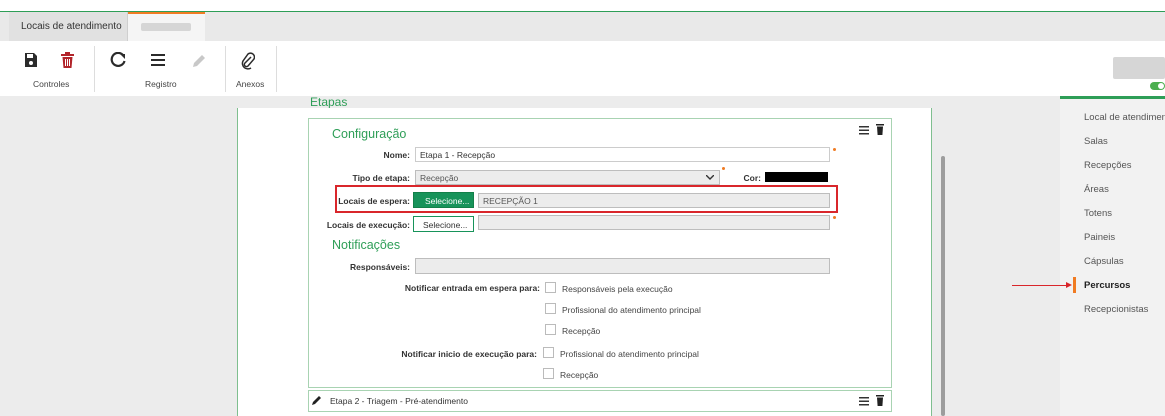  I want to click on responsaveis-label: Responsáveis:, so click(380, 267).